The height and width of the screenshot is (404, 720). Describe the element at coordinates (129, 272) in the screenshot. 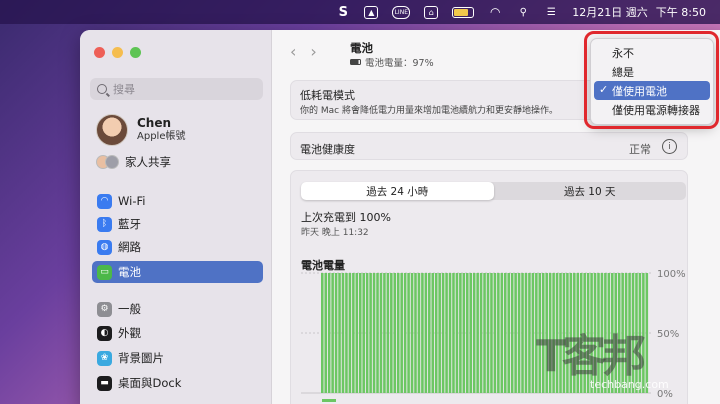

I see `sidebar-item-label: 電池` at that location.